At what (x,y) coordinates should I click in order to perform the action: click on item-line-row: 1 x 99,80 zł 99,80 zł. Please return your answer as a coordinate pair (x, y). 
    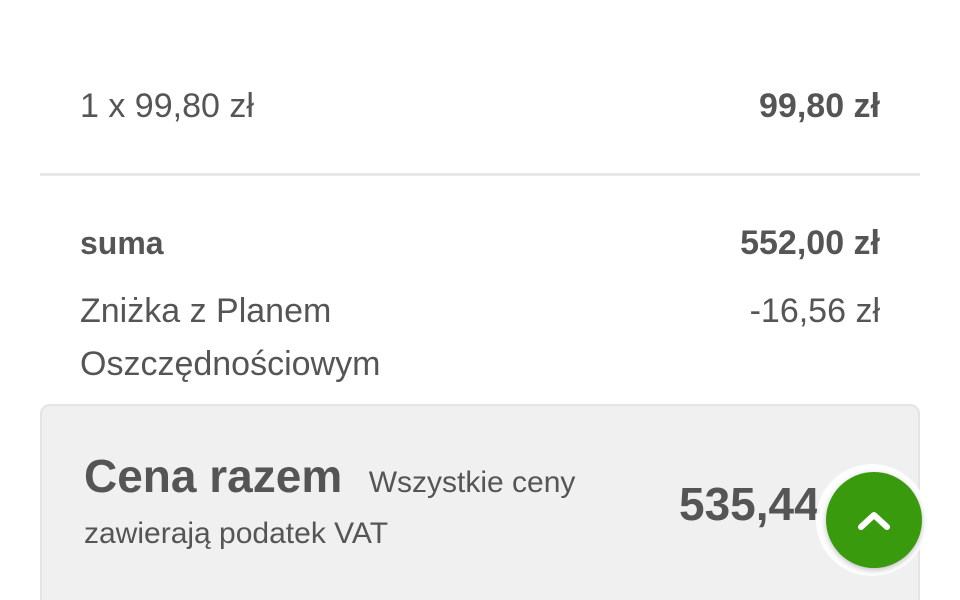
    Looking at the image, I should click on (480, 106).